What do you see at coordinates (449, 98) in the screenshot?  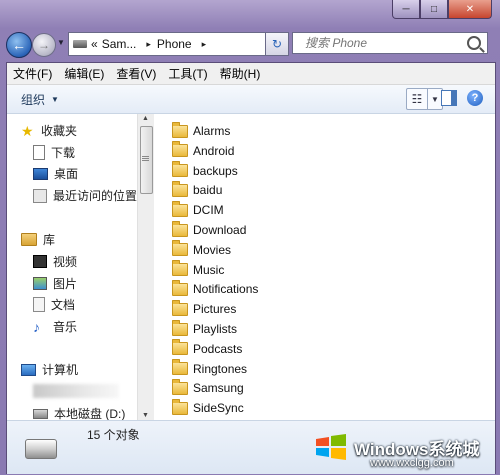 I see `preview-pane-button` at bounding box center [449, 98].